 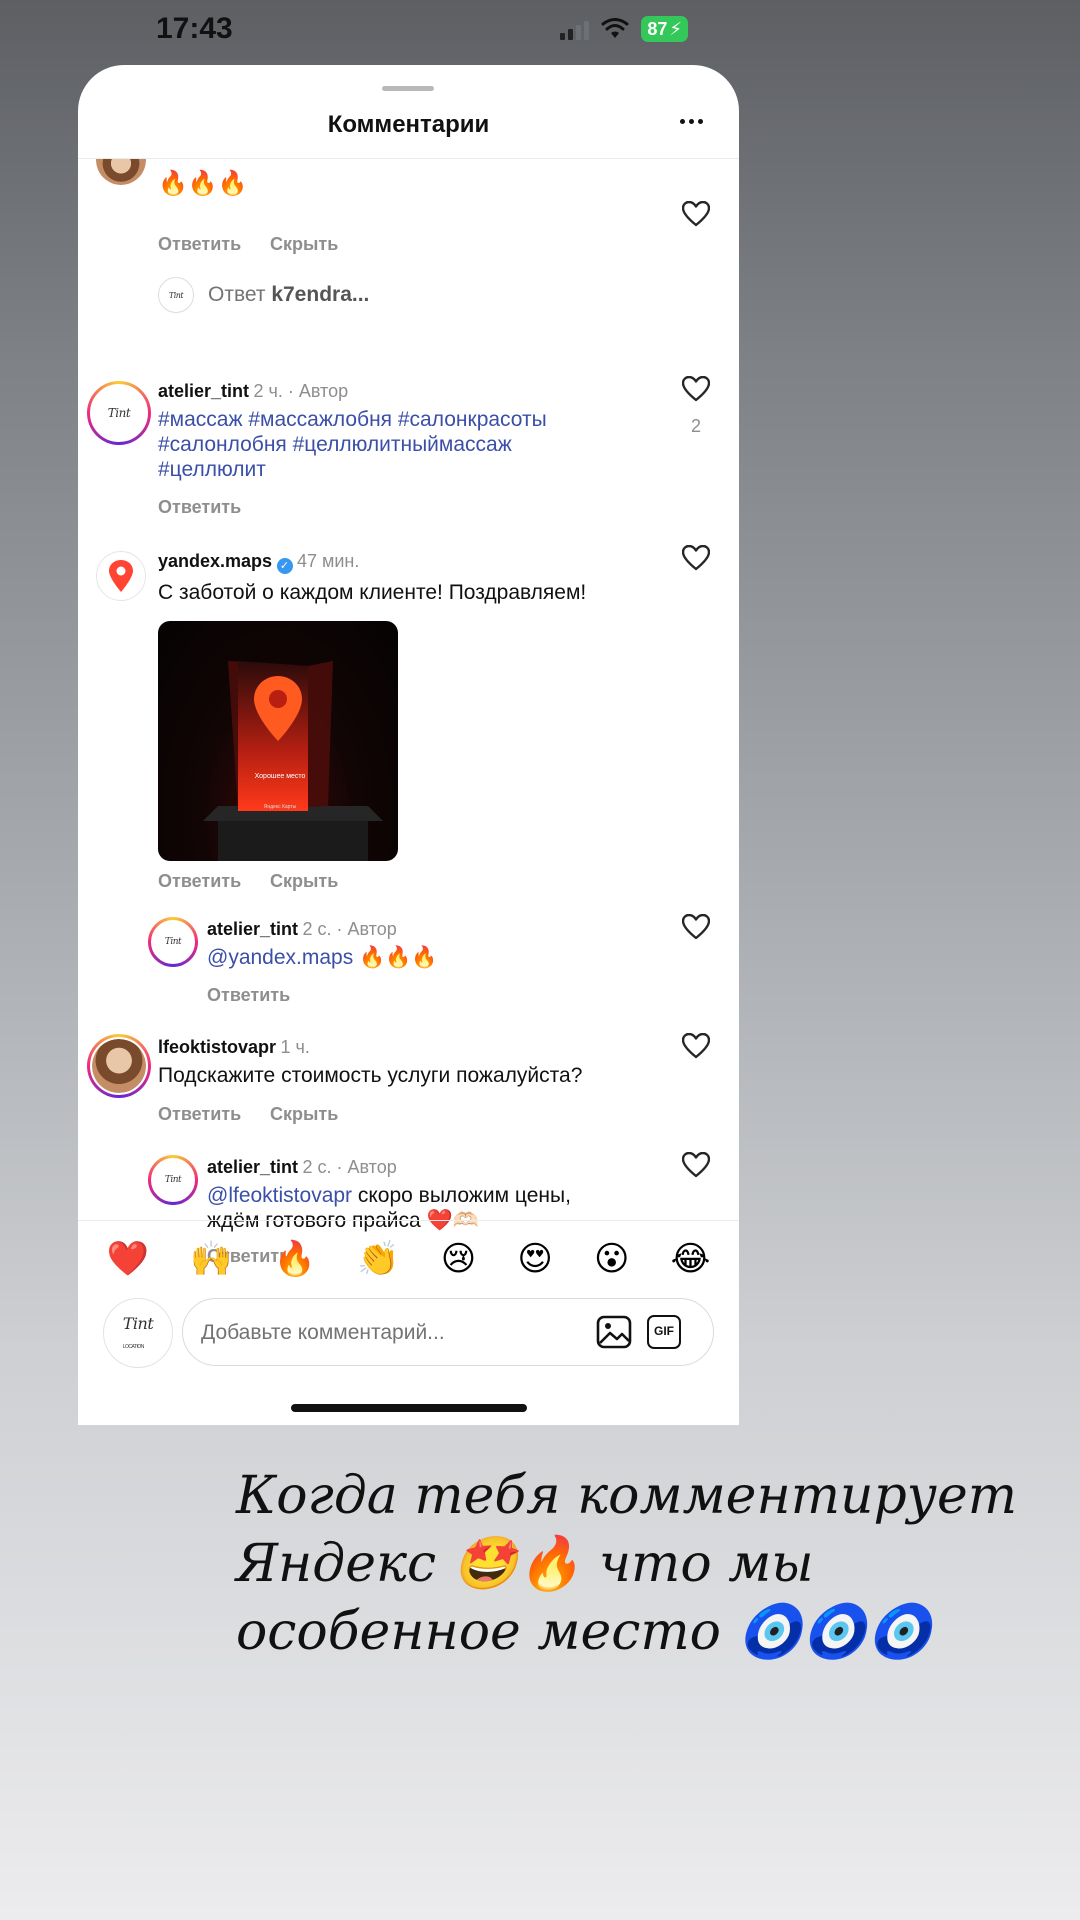 I want to click on username: lfeoktistovapr, so click(x=217, y=1047).